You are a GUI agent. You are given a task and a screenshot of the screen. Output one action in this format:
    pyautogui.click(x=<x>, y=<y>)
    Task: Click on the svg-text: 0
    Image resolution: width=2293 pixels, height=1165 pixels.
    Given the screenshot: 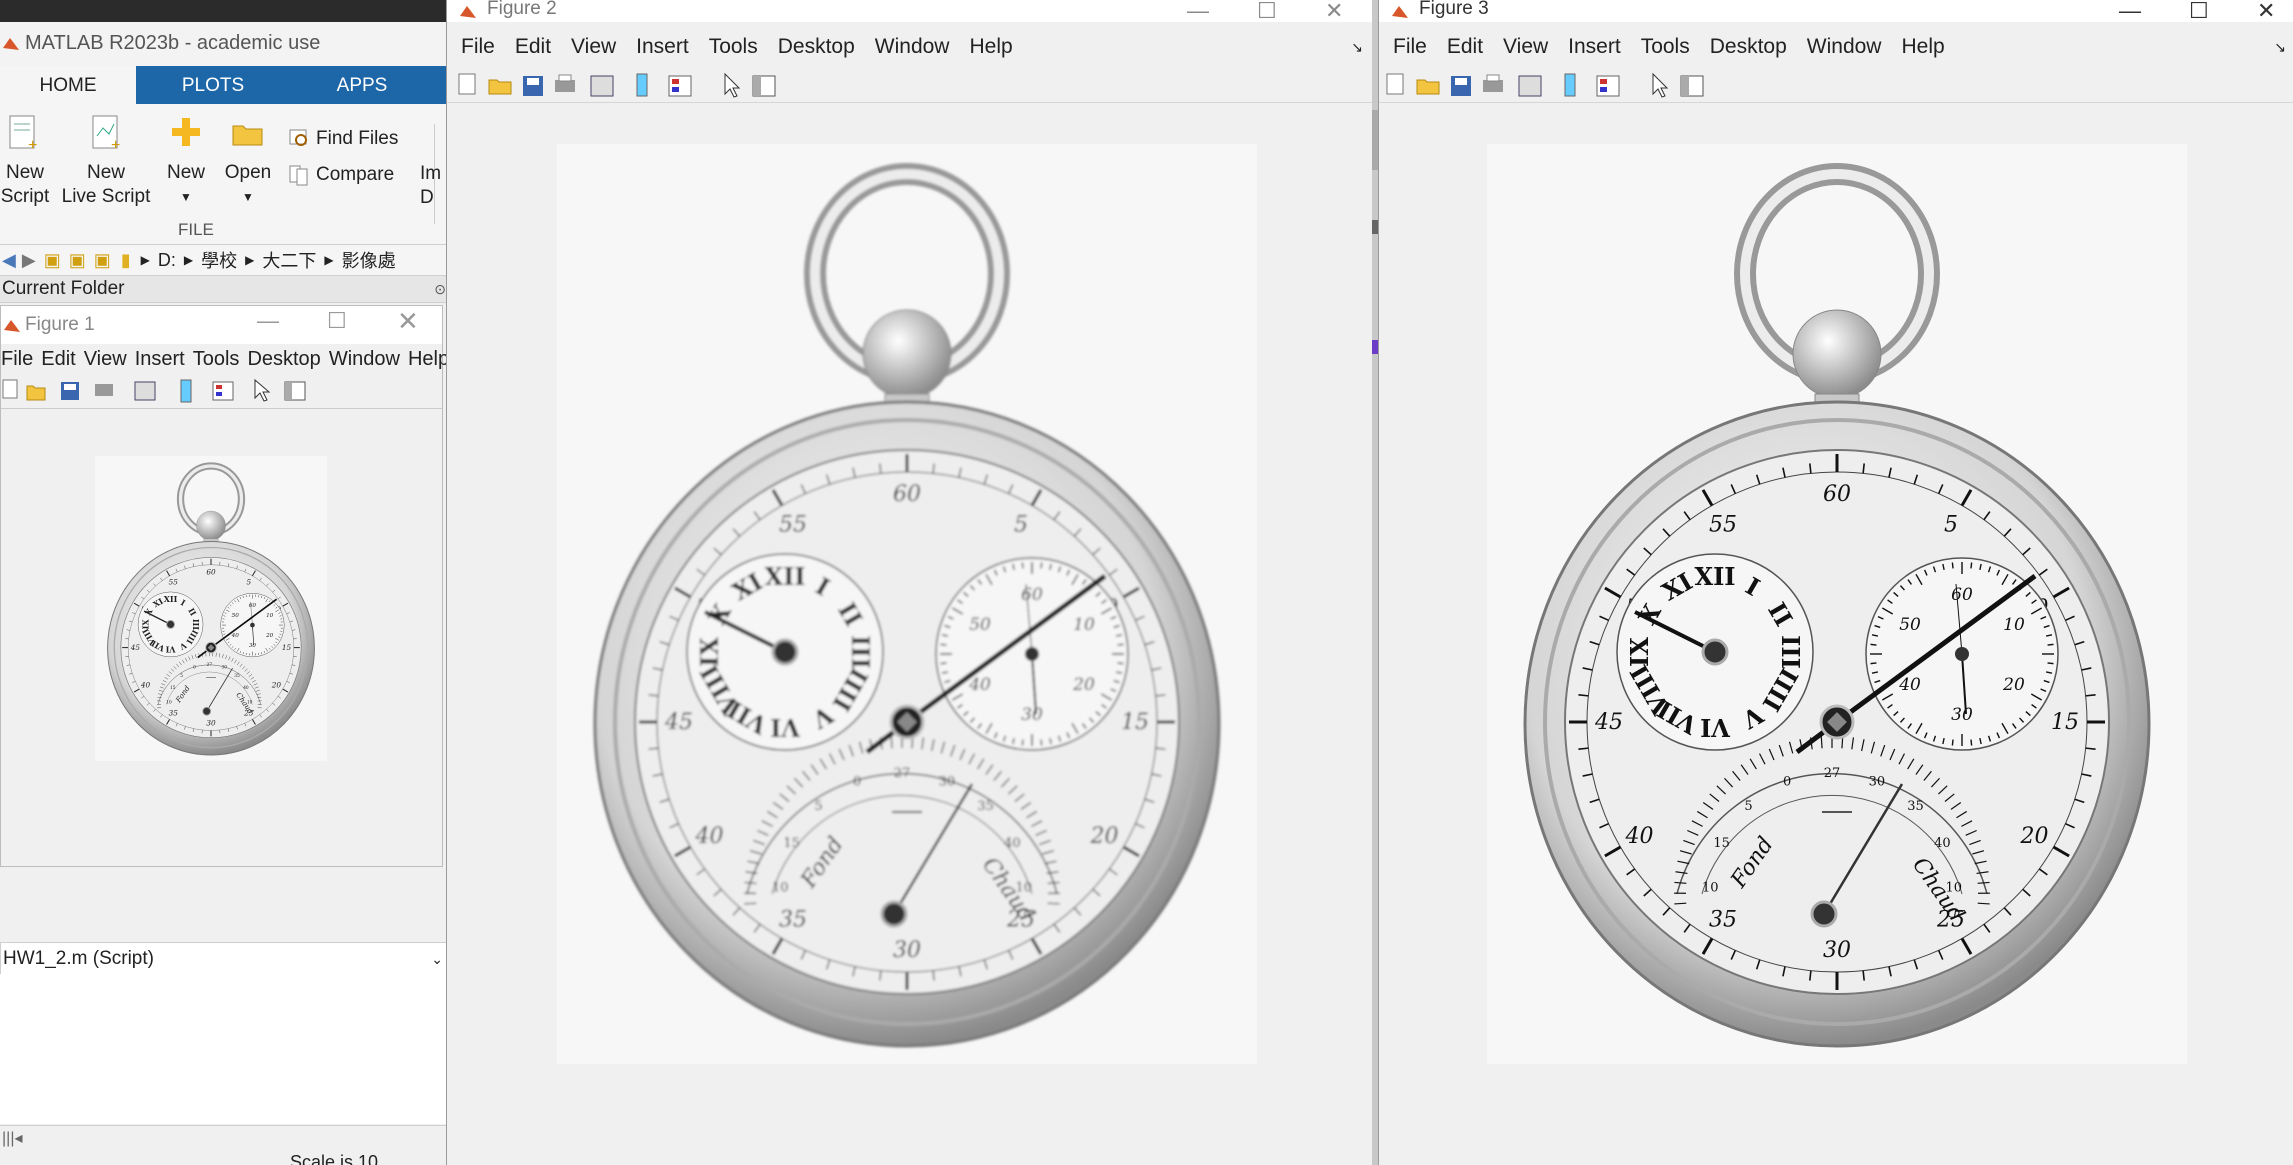 What is the action you would take?
    pyautogui.click(x=194, y=668)
    